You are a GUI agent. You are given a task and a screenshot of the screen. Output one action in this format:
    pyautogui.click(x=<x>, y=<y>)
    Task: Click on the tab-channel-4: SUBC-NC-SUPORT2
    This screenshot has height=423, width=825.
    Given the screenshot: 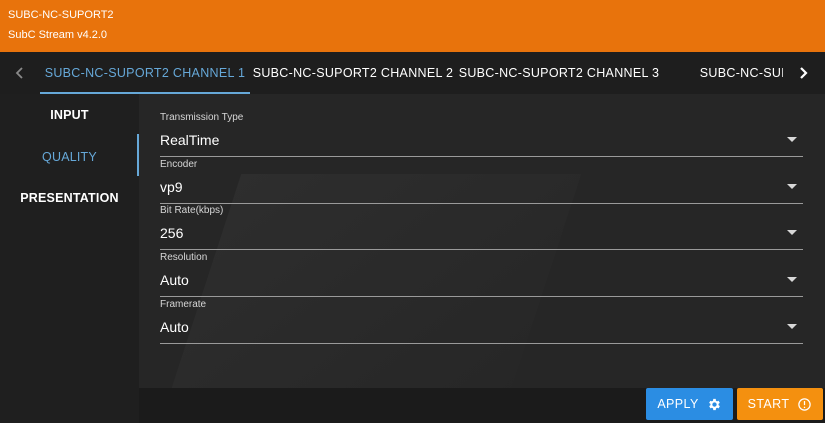 What is the action you would take?
    pyautogui.click(x=722, y=73)
    